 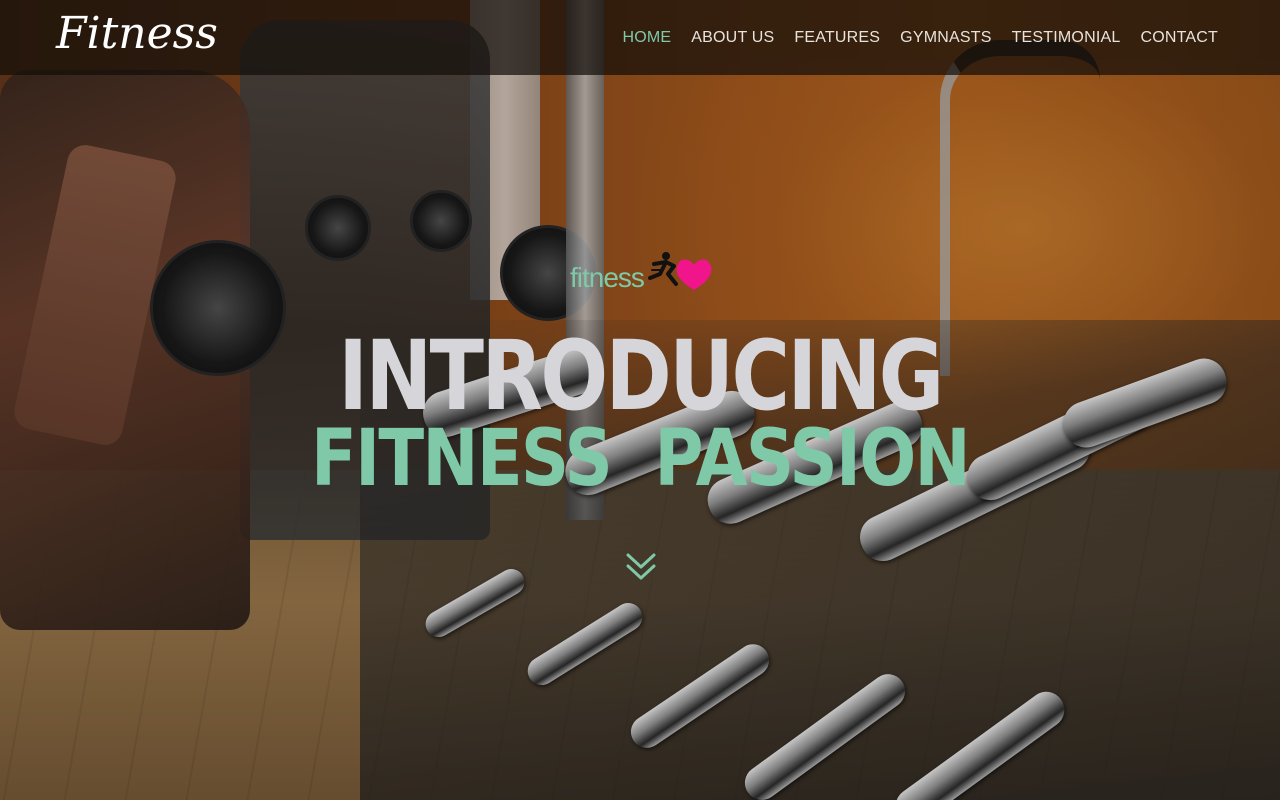 I want to click on nav-item-testimonial: TESTIMONIAL, so click(x=1066, y=37).